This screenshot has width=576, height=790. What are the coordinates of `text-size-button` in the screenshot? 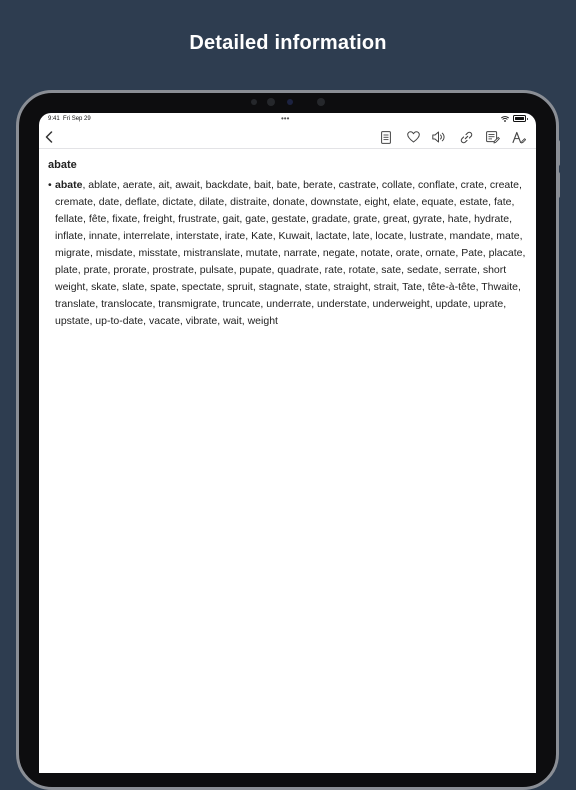 It's located at (519, 137).